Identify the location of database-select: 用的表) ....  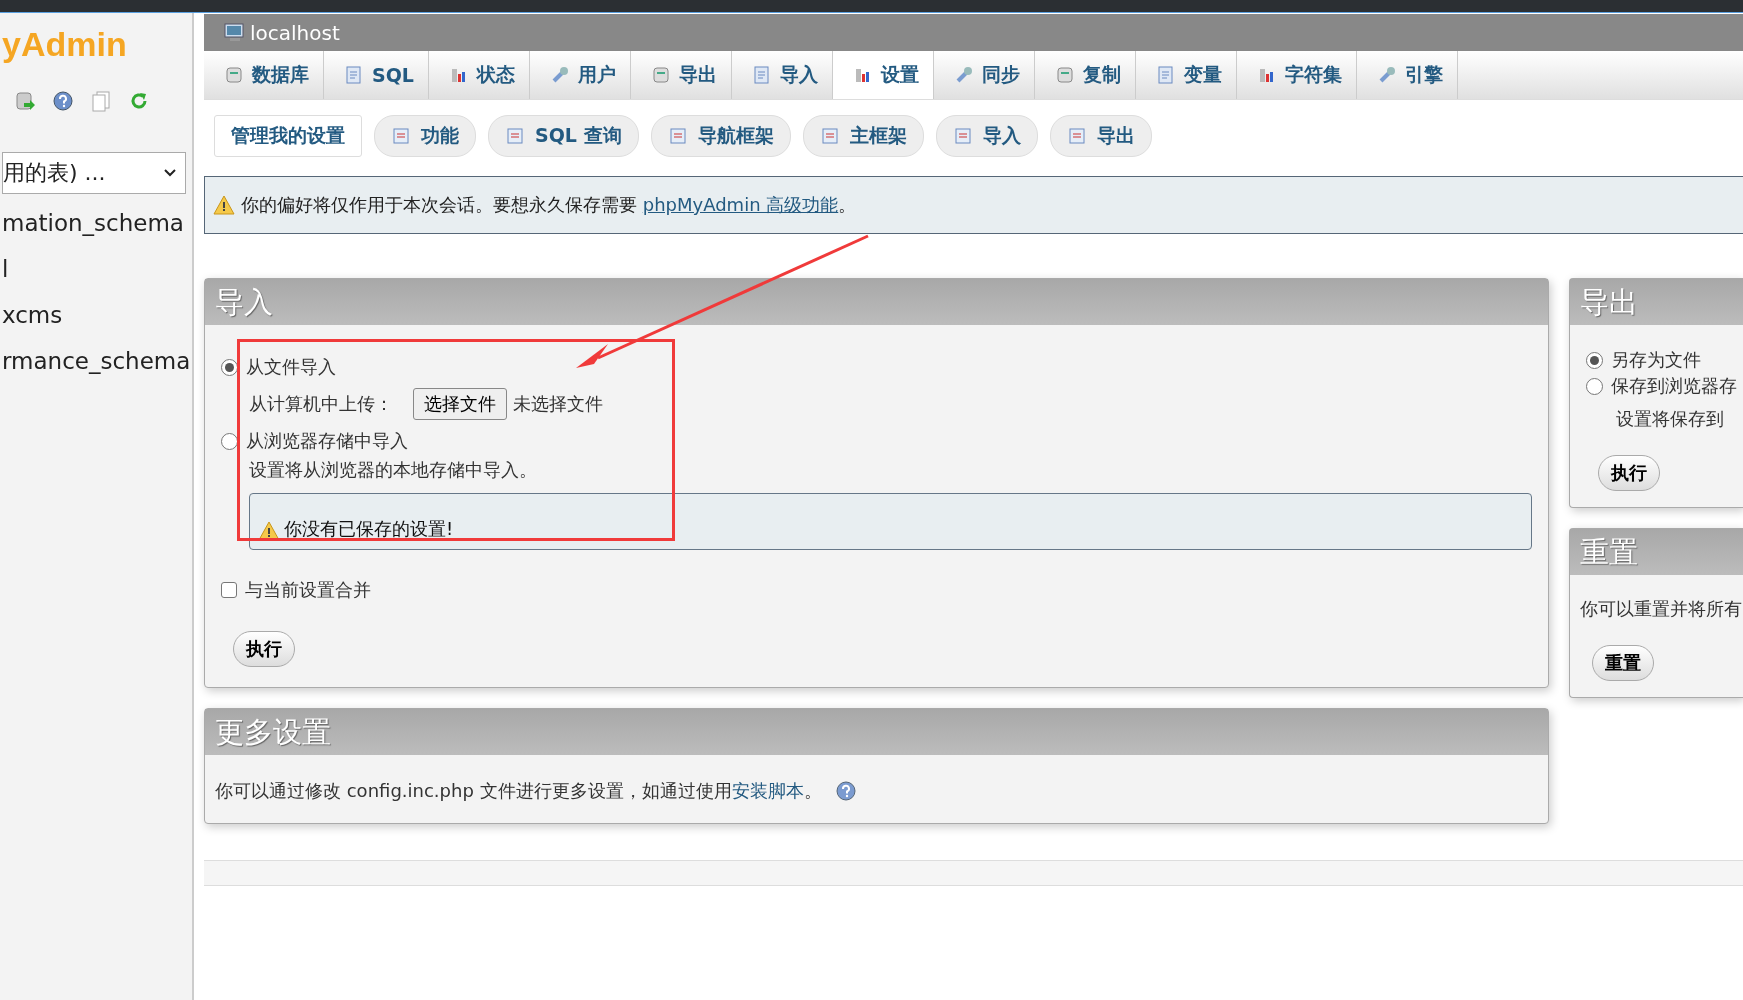
(94, 173).